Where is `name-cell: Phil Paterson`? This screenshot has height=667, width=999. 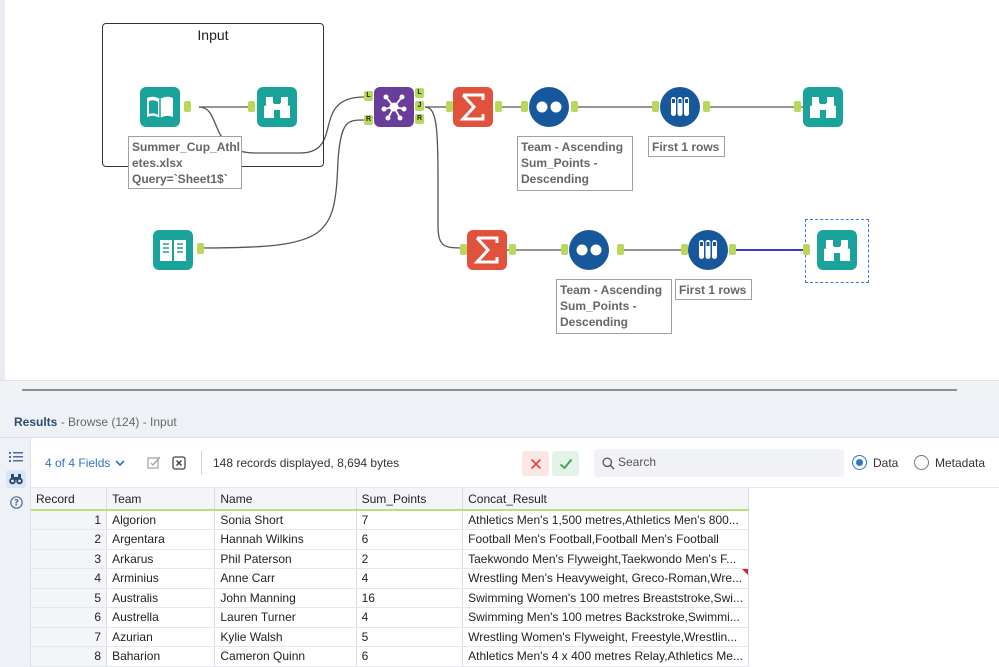
name-cell: Phil Paterson is located at coordinates (285, 559).